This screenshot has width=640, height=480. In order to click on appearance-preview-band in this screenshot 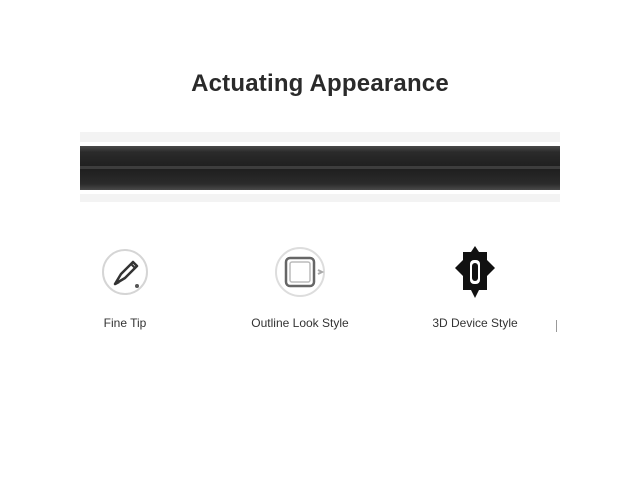, I will do `click(320, 167)`.